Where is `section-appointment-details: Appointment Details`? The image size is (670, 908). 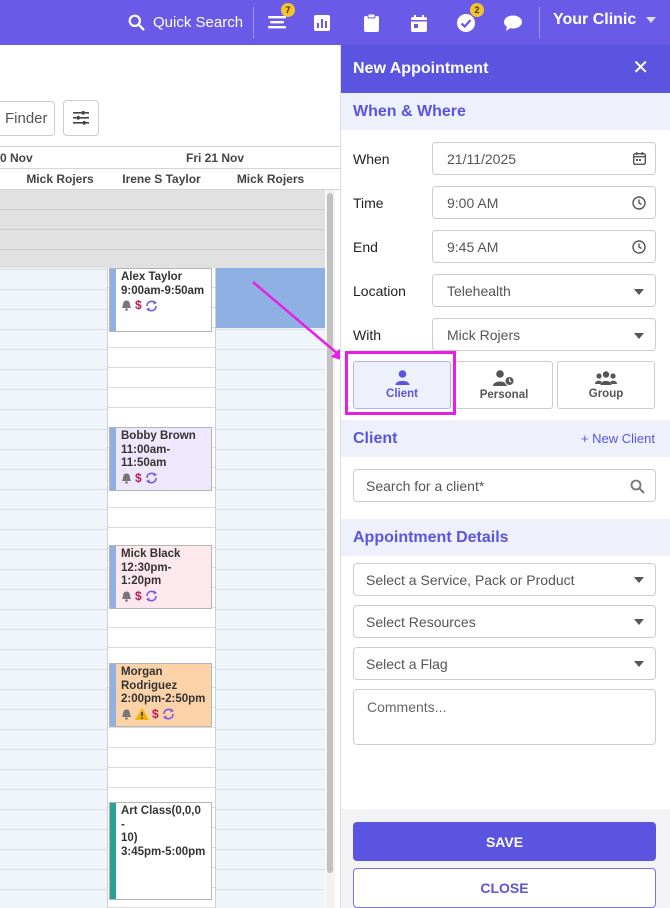
section-appointment-details: Appointment Details is located at coordinates (505, 537).